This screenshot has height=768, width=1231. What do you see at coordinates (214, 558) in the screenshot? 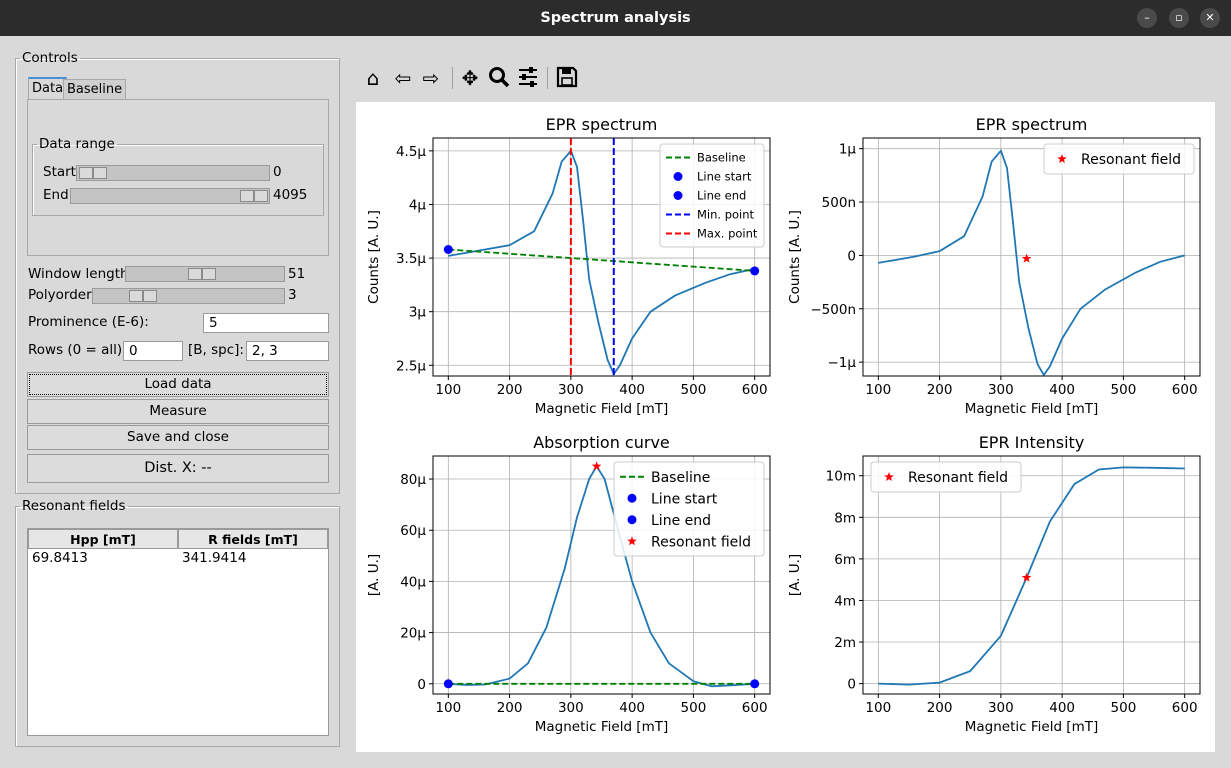
I see `table-cell-r-field: 341.9414` at bounding box center [214, 558].